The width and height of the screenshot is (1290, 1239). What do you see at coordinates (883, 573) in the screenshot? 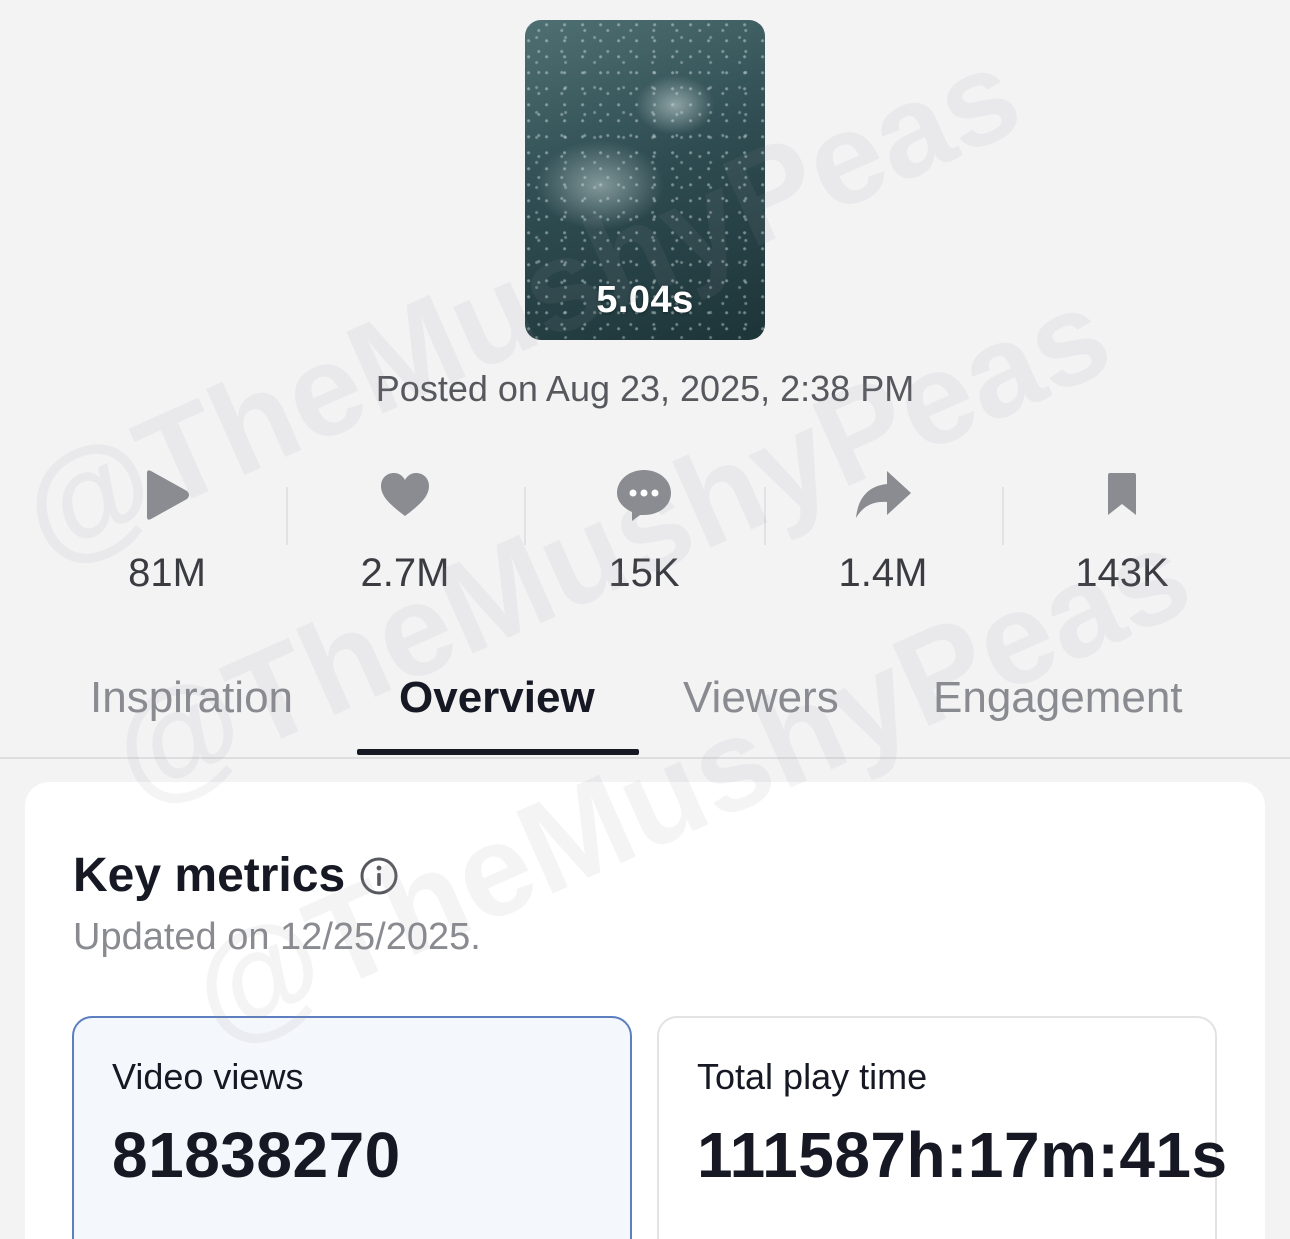
I see `stat-value: 1.4M` at bounding box center [883, 573].